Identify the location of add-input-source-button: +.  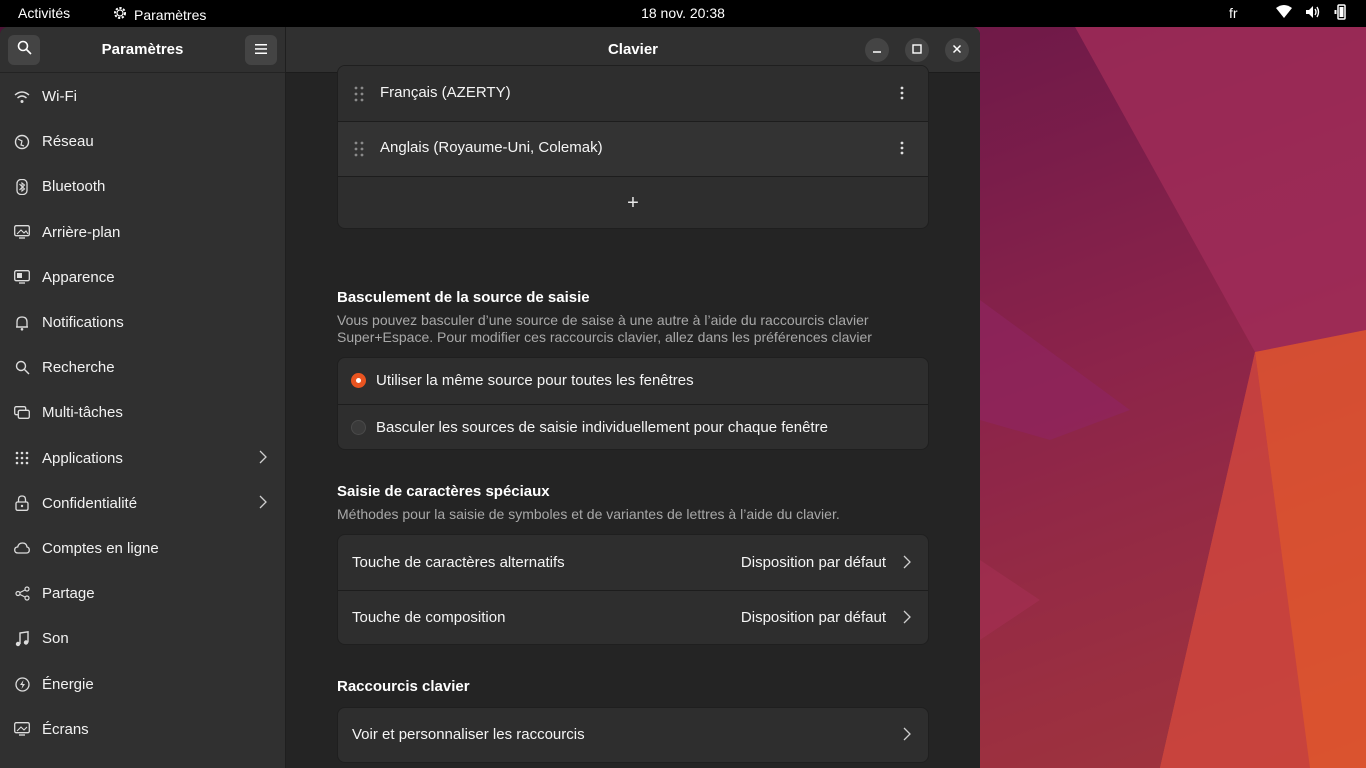
(633, 202).